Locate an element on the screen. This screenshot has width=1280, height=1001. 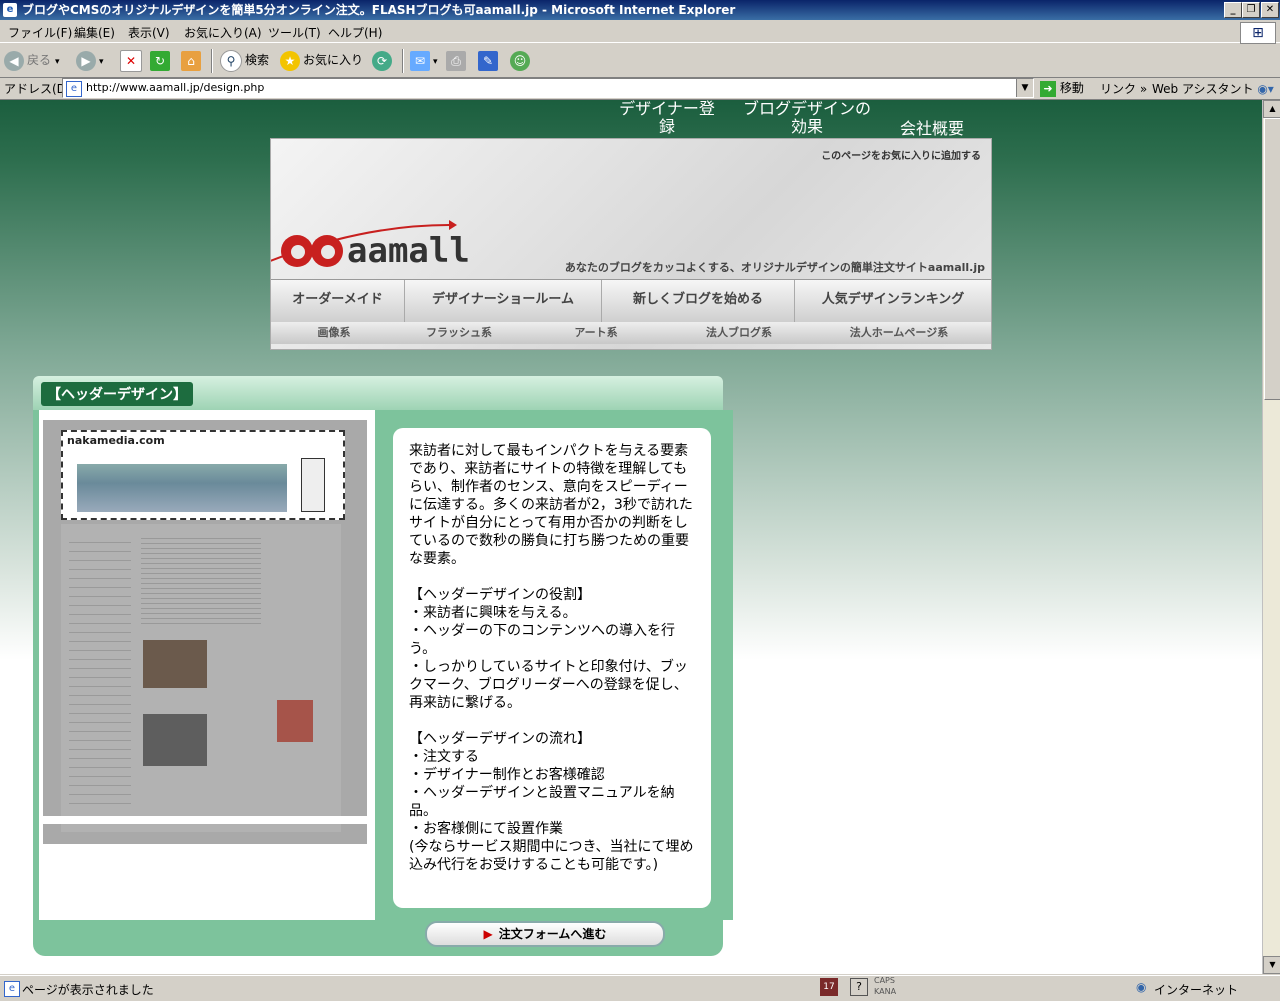
subnav-art: アート系 is located at coordinates (596, 333).